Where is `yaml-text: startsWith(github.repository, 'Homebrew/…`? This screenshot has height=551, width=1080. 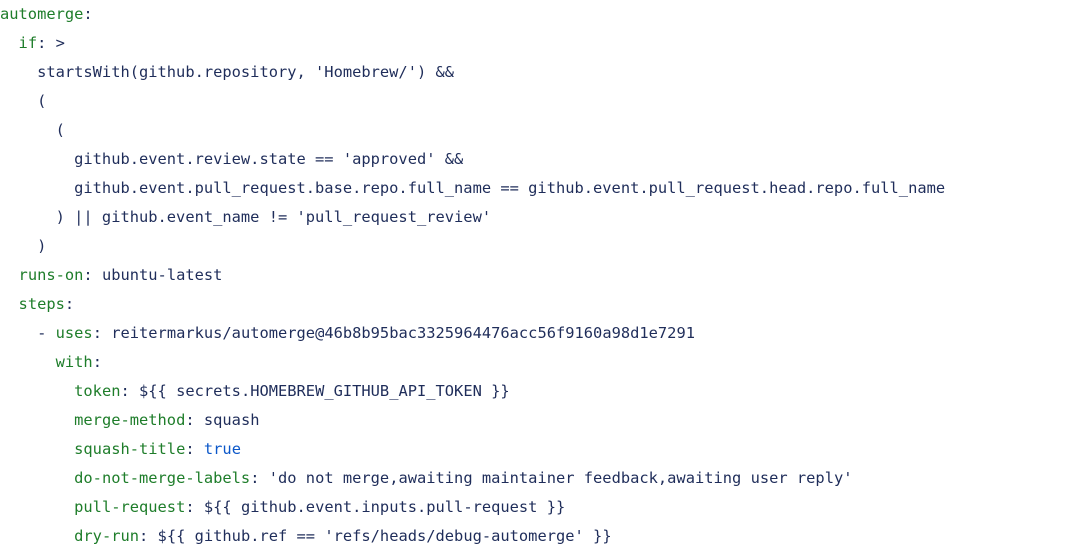 yaml-text: startsWith(github.repository, 'Homebrew/… is located at coordinates (227, 72).